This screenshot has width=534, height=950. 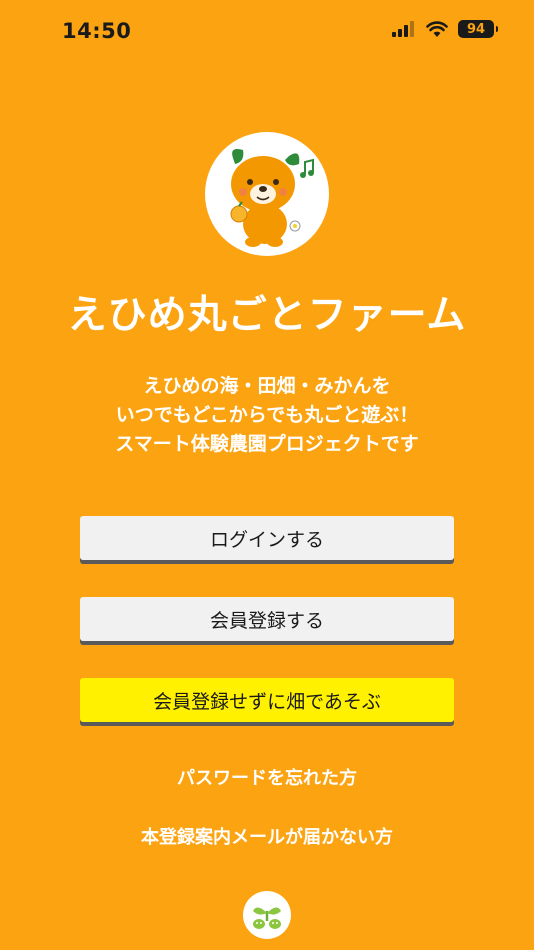 What do you see at coordinates (272, 198) in the screenshot?
I see `mikan-bear-mascot-icon` at bounding box center [272, 198].